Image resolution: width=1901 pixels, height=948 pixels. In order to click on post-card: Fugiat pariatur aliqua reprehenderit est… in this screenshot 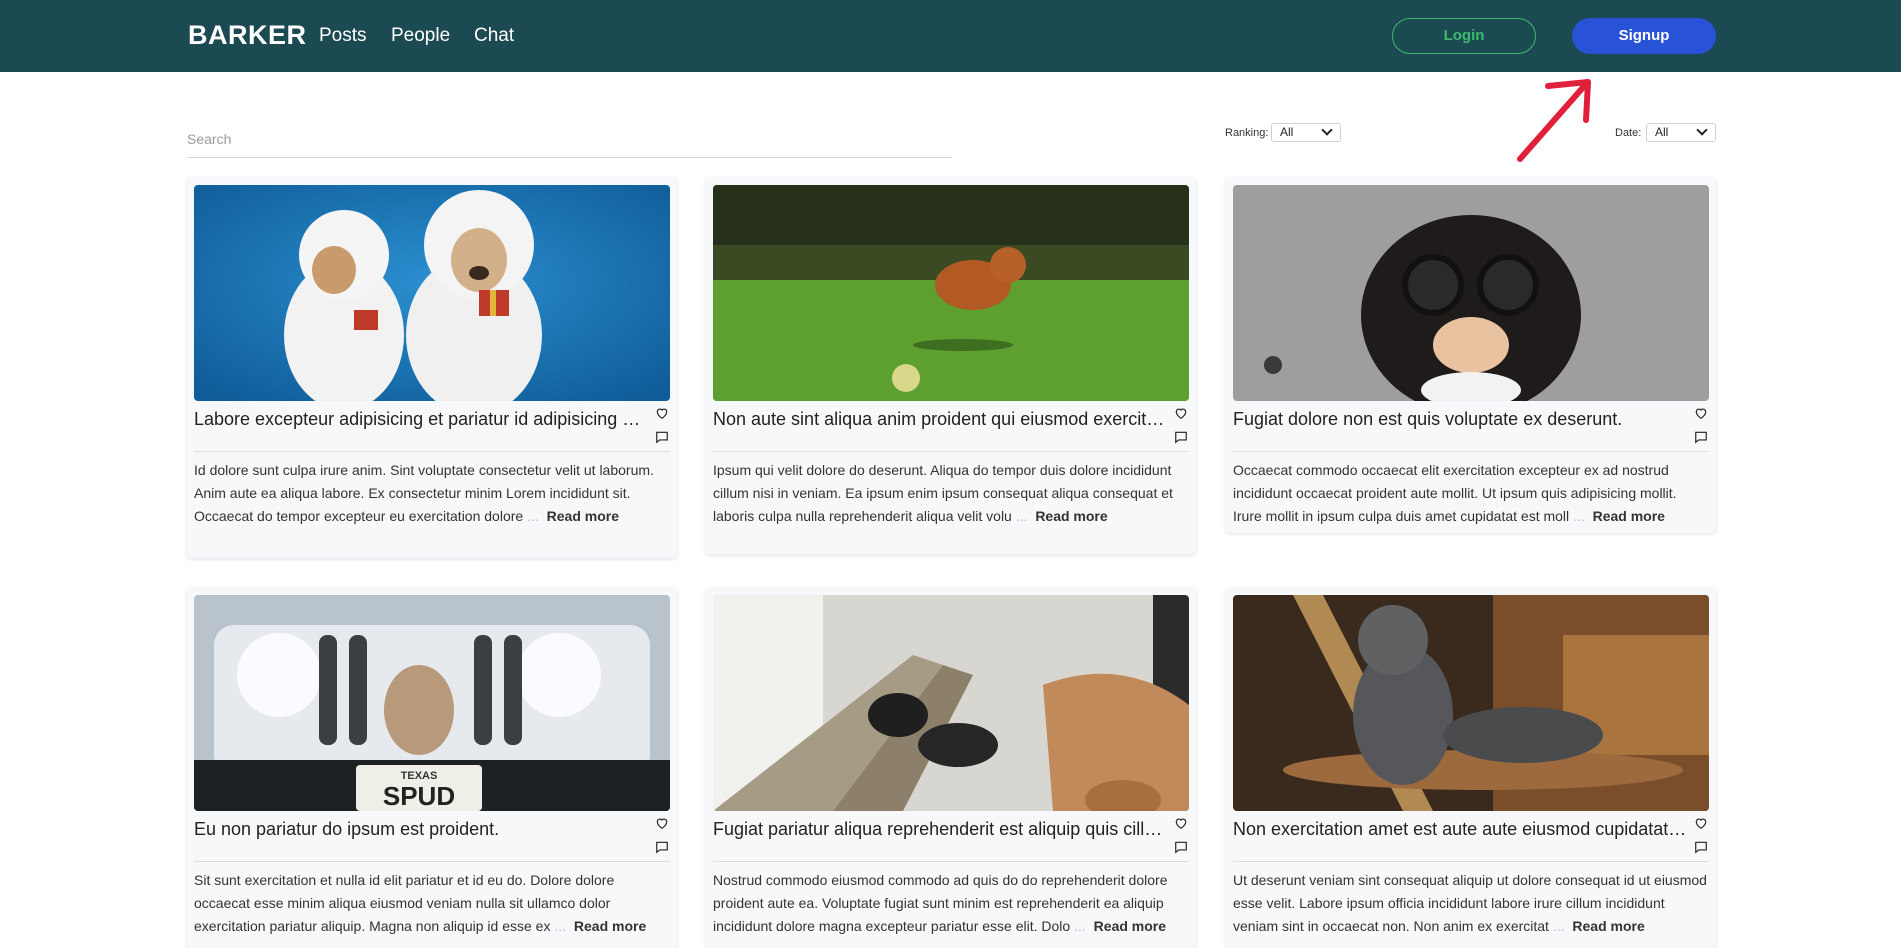, I will do `click(951, 768)`.